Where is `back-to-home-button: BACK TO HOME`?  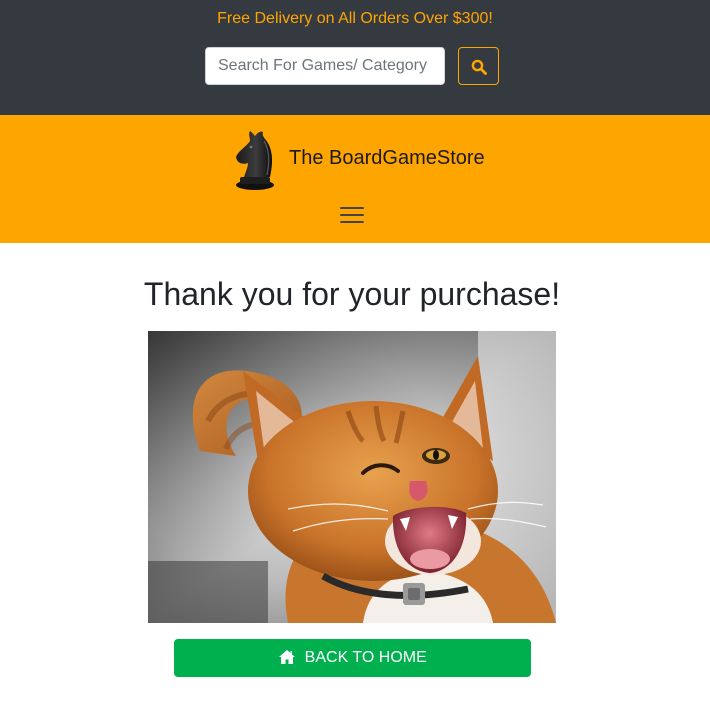
back-to-home-button: BACK TO HOME is located at coordinates (352, 658).